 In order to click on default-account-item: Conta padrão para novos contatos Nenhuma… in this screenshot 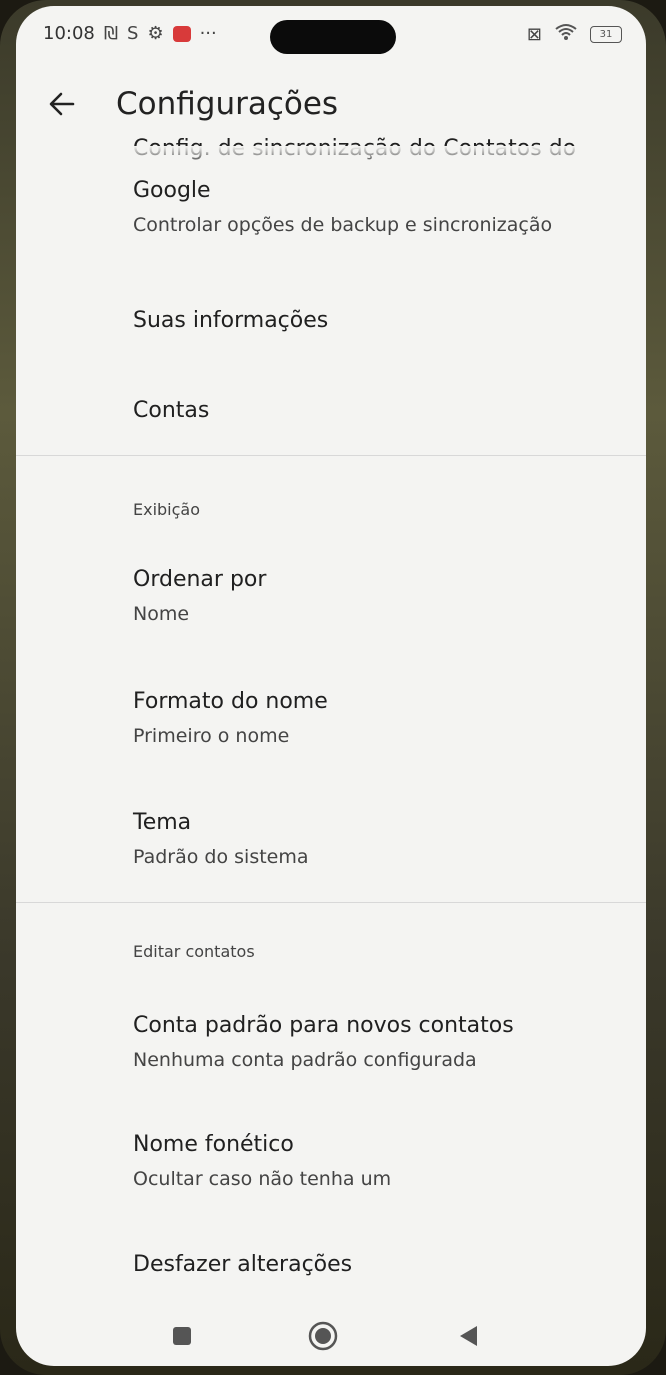, I will do `click(323, 1042)`.